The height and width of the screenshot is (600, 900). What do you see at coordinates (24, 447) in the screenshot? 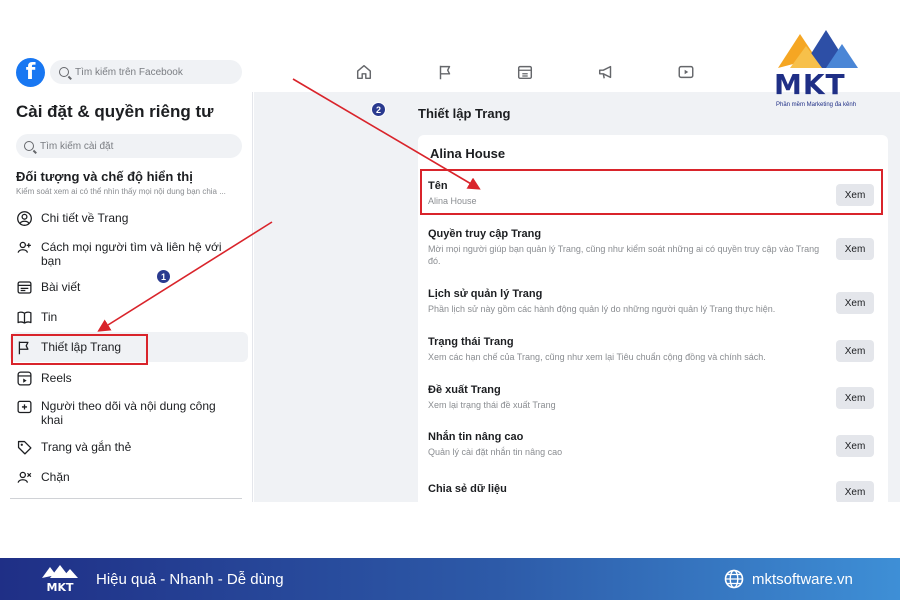
I see `tag-icon` at bounding box center [24, 447].